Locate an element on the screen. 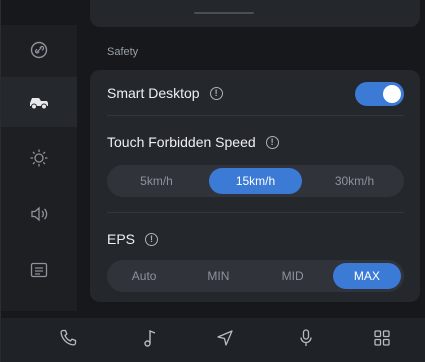 The width and height of the screenshot is (425, 362). drag-handle is located at coordinates (224, 13).